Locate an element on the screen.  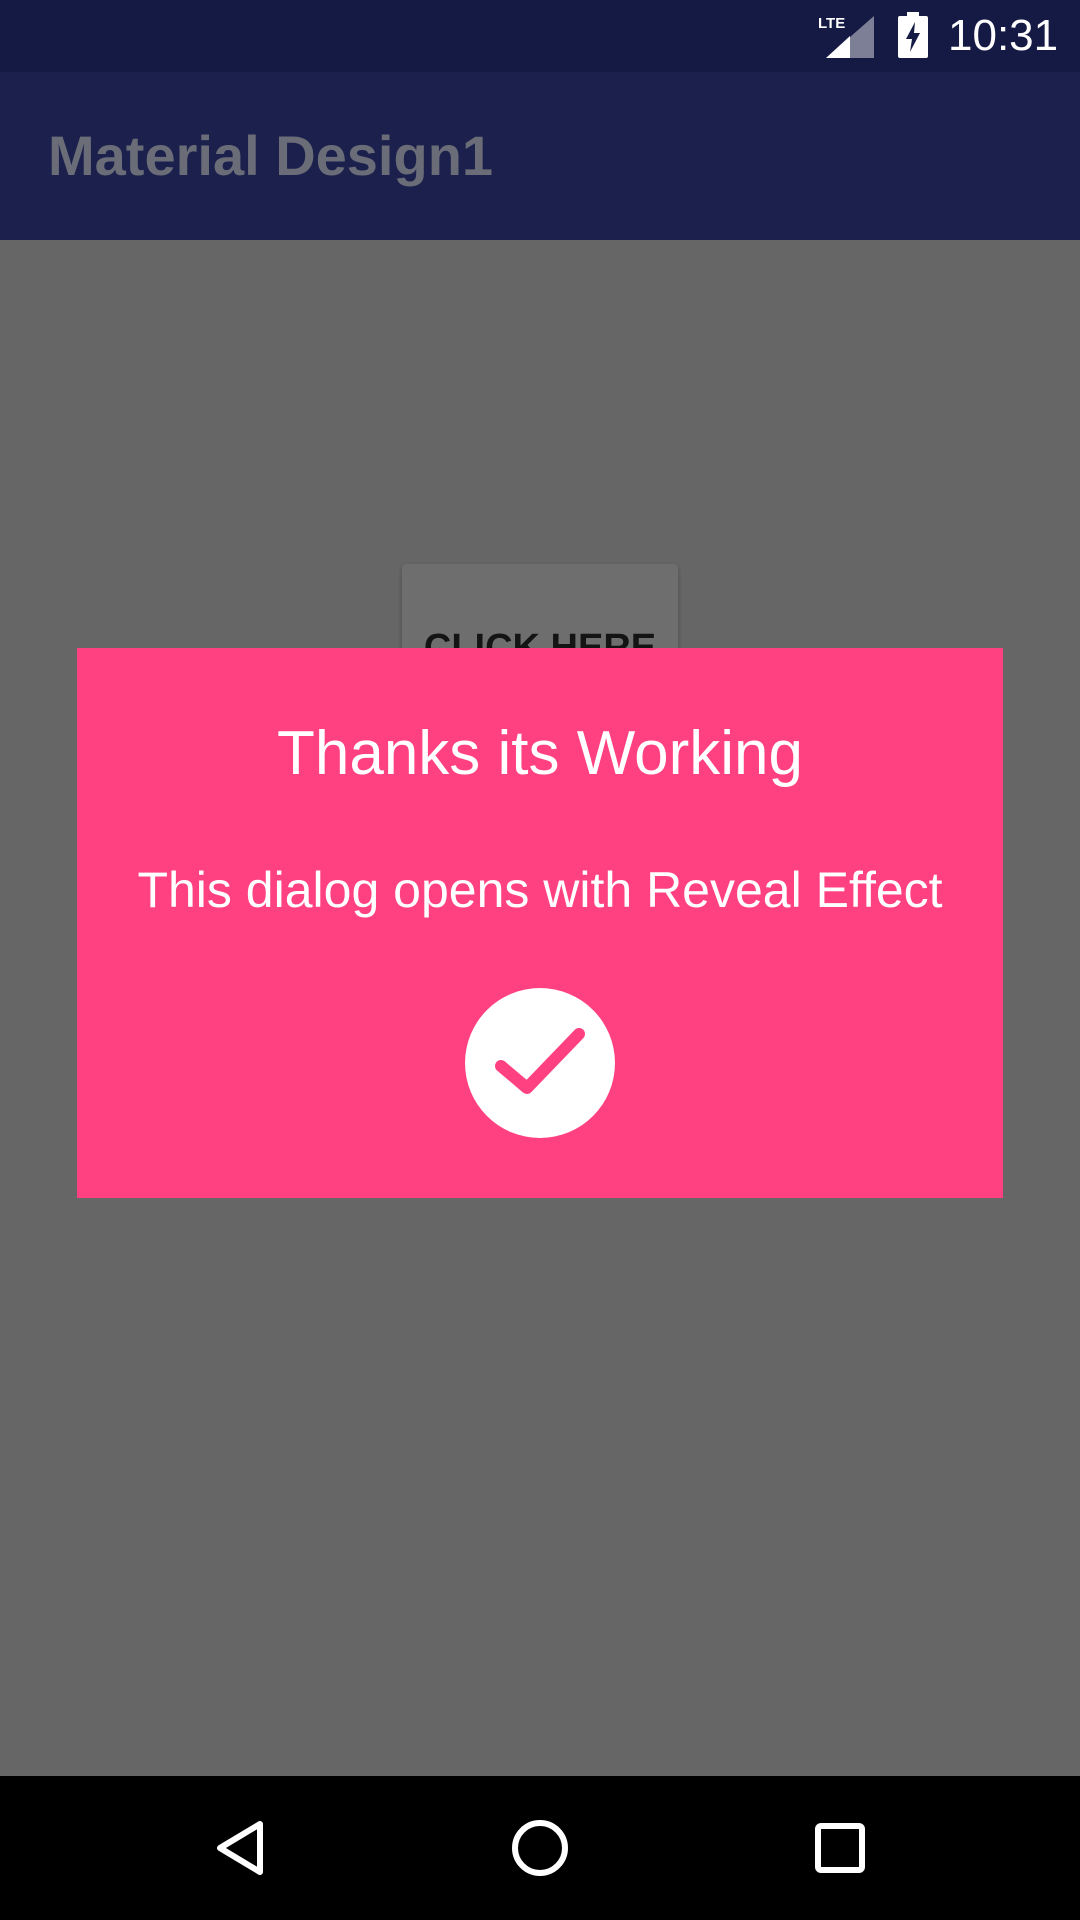
home-button is located at coordinates (540, 1848).